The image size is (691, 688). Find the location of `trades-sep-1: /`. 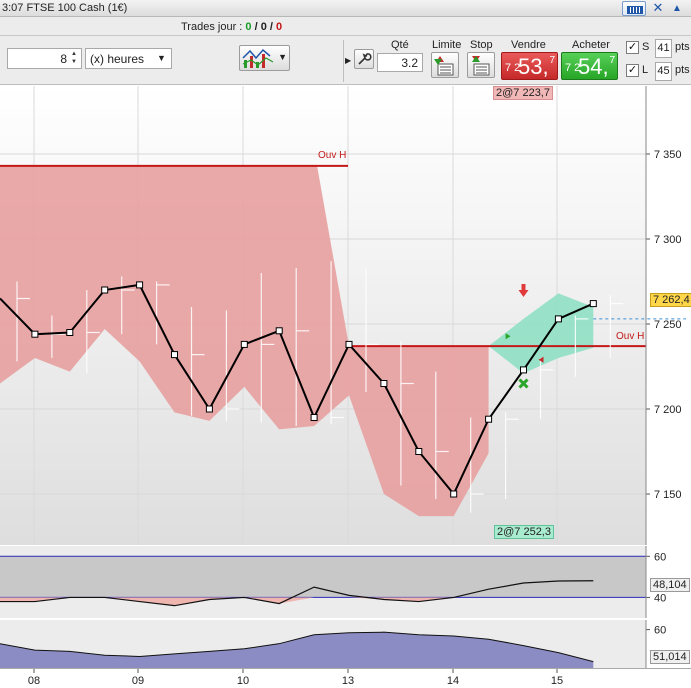

trades-sep-1: / is located at coordinates (256, 27).